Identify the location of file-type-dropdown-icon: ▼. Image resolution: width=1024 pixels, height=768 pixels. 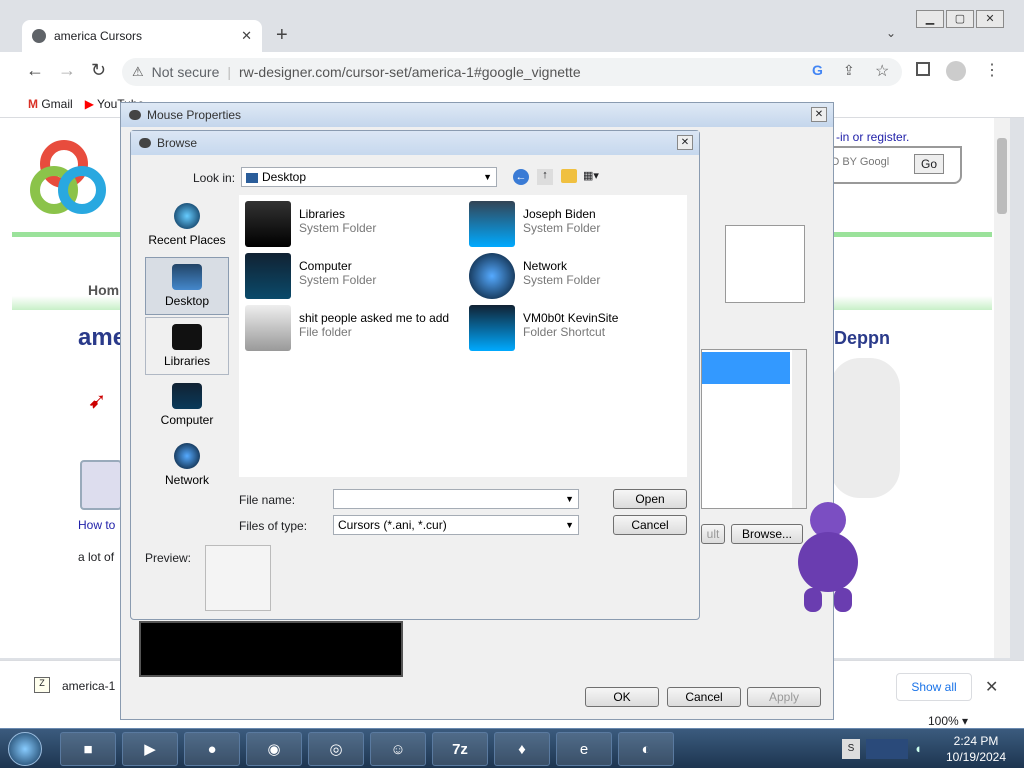
(569, 525).